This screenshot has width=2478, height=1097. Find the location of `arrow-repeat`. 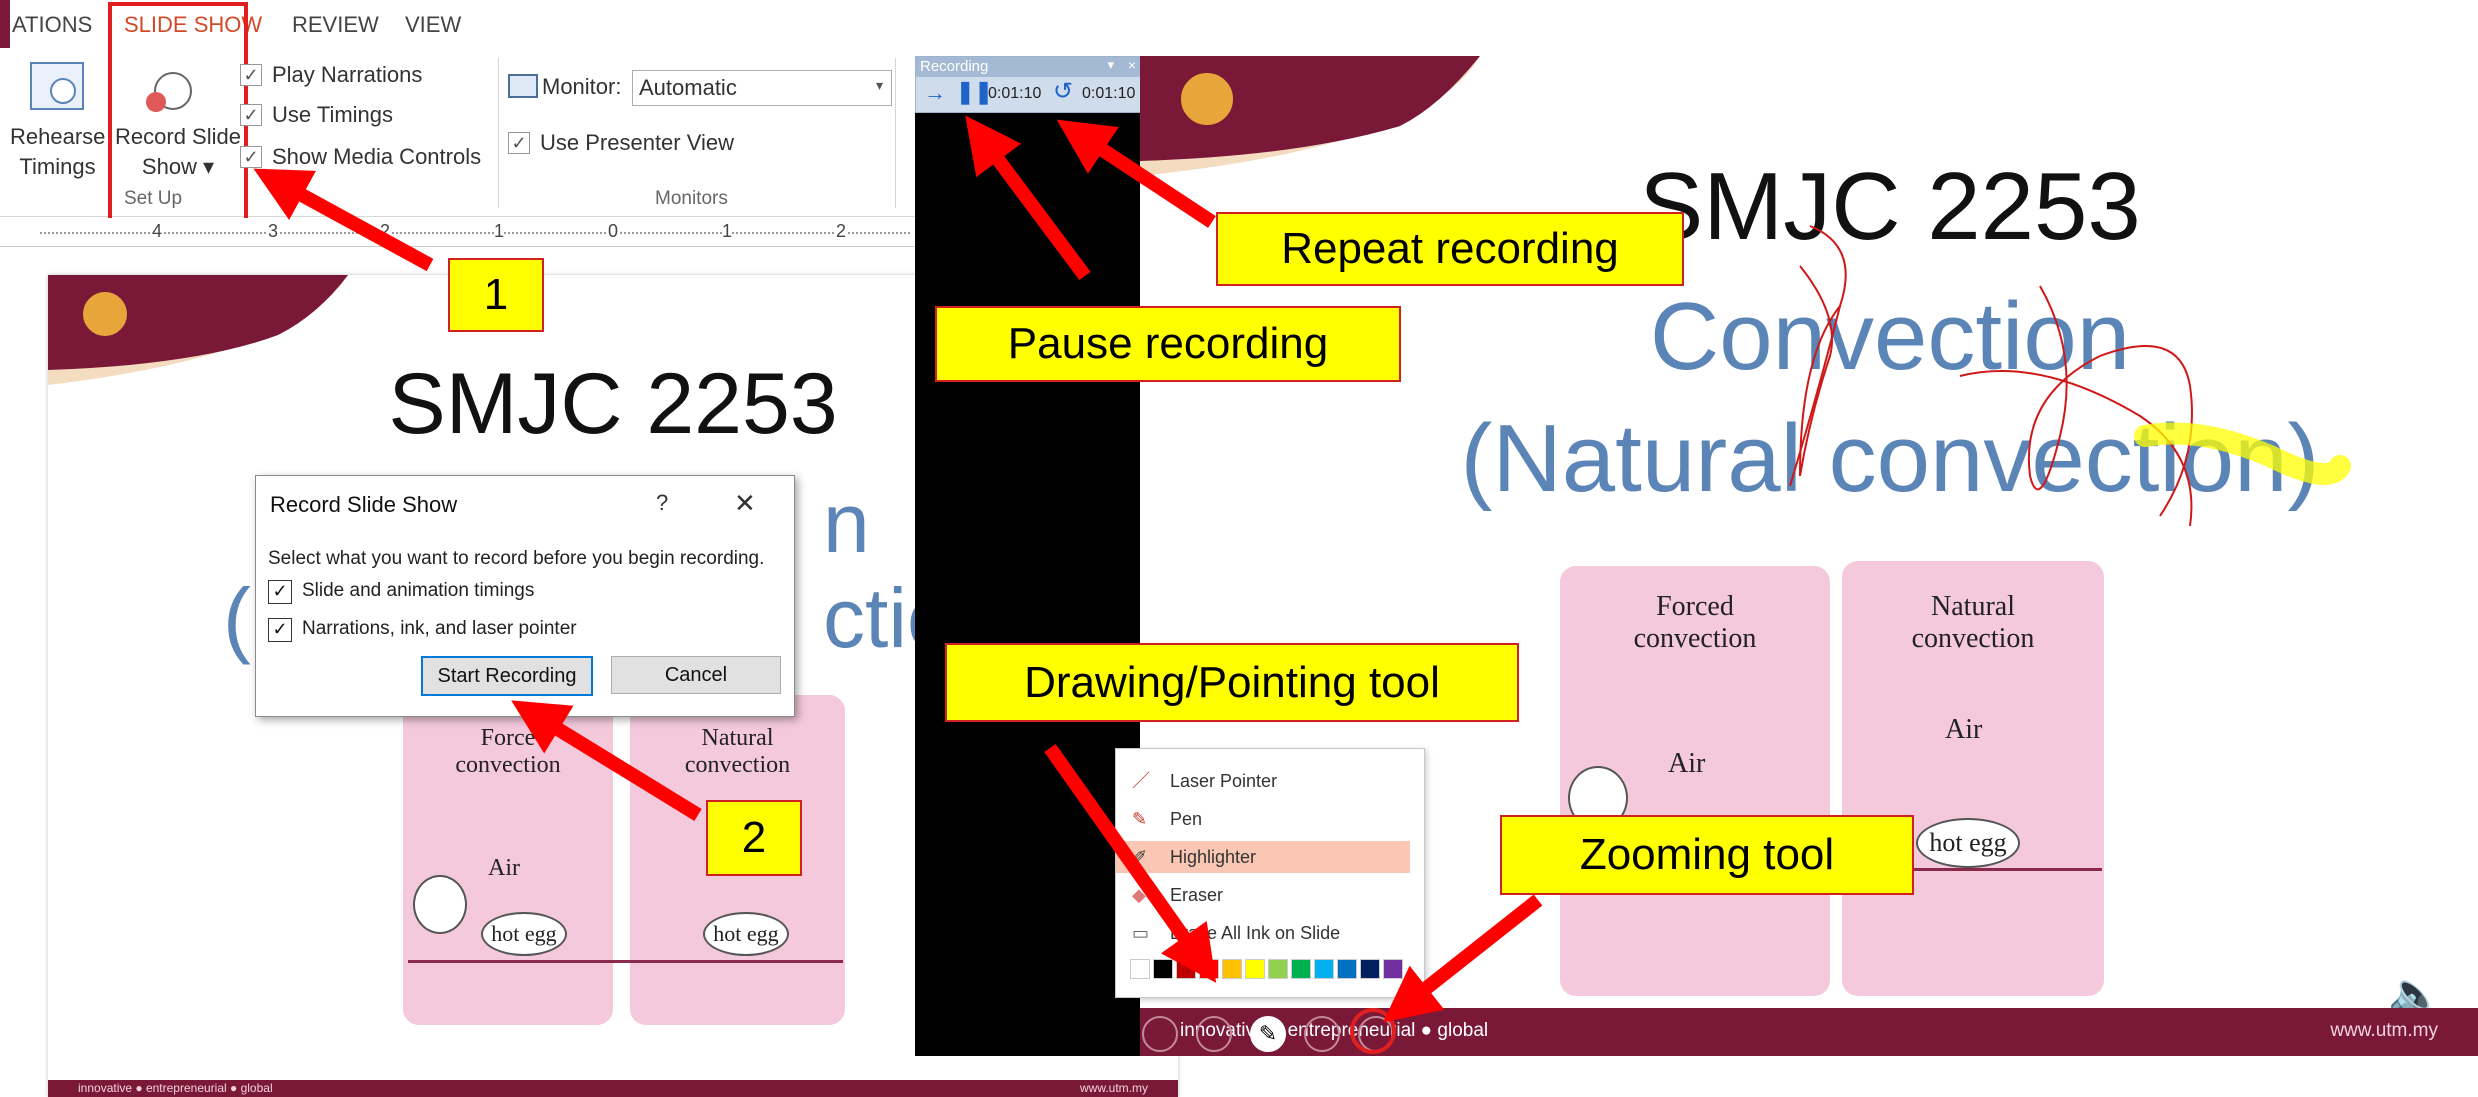

arrow-repeat is located at coordinates (1136, 173).